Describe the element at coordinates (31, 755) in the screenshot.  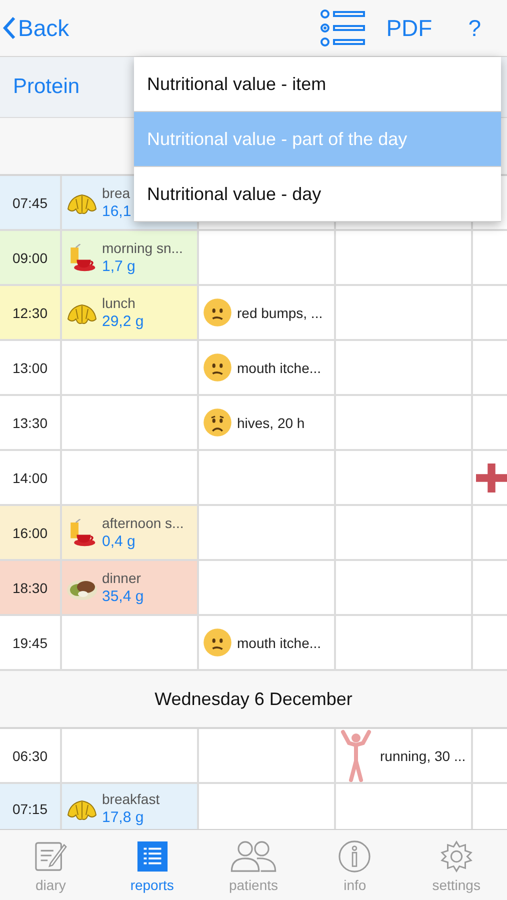
I see `time-cell: 06:30` at that location.